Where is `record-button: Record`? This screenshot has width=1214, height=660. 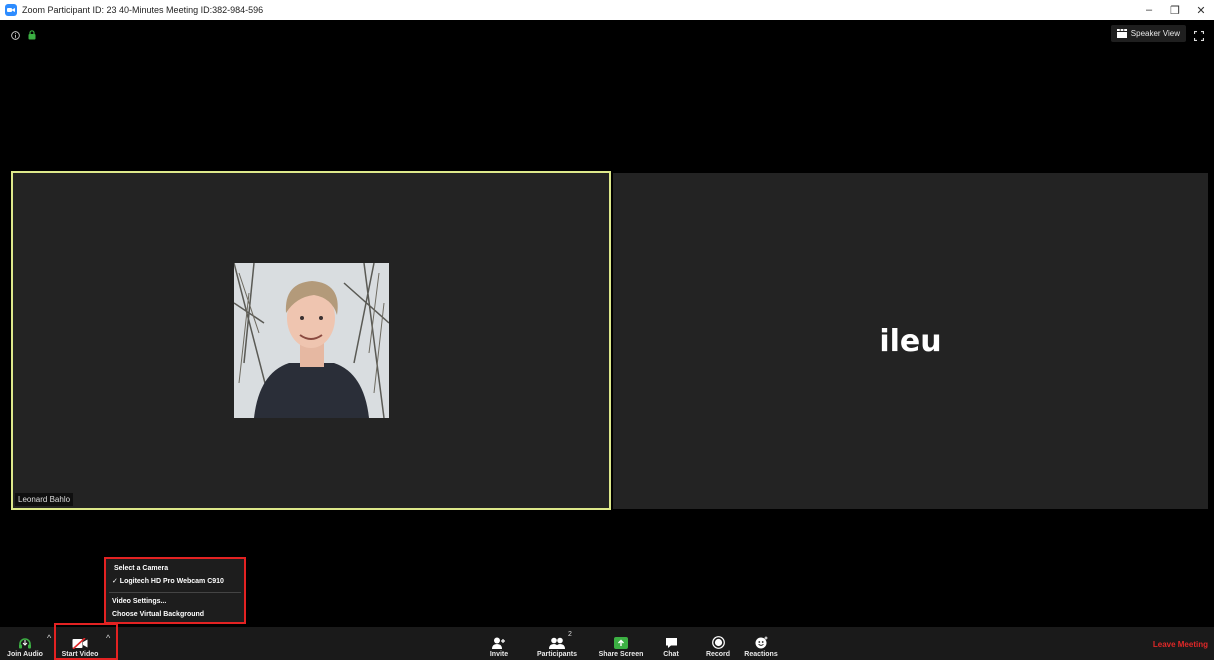
record-button: Record is located at coordinates (718, 643).